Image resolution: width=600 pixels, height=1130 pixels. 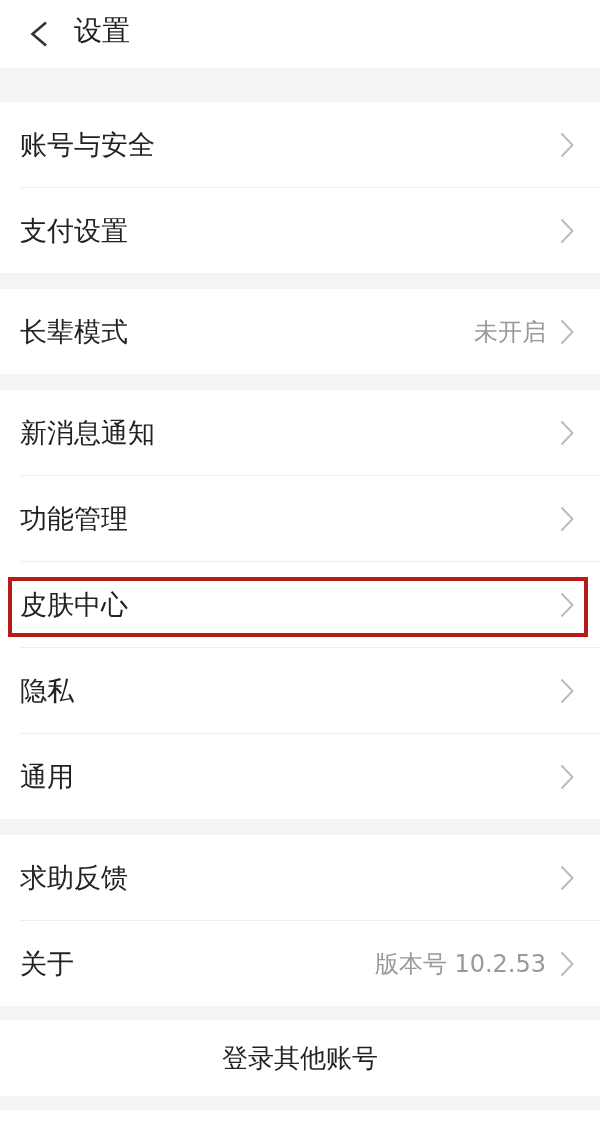 I want to click on settings-row: 皮肤中心, so click(x=310, y=605).